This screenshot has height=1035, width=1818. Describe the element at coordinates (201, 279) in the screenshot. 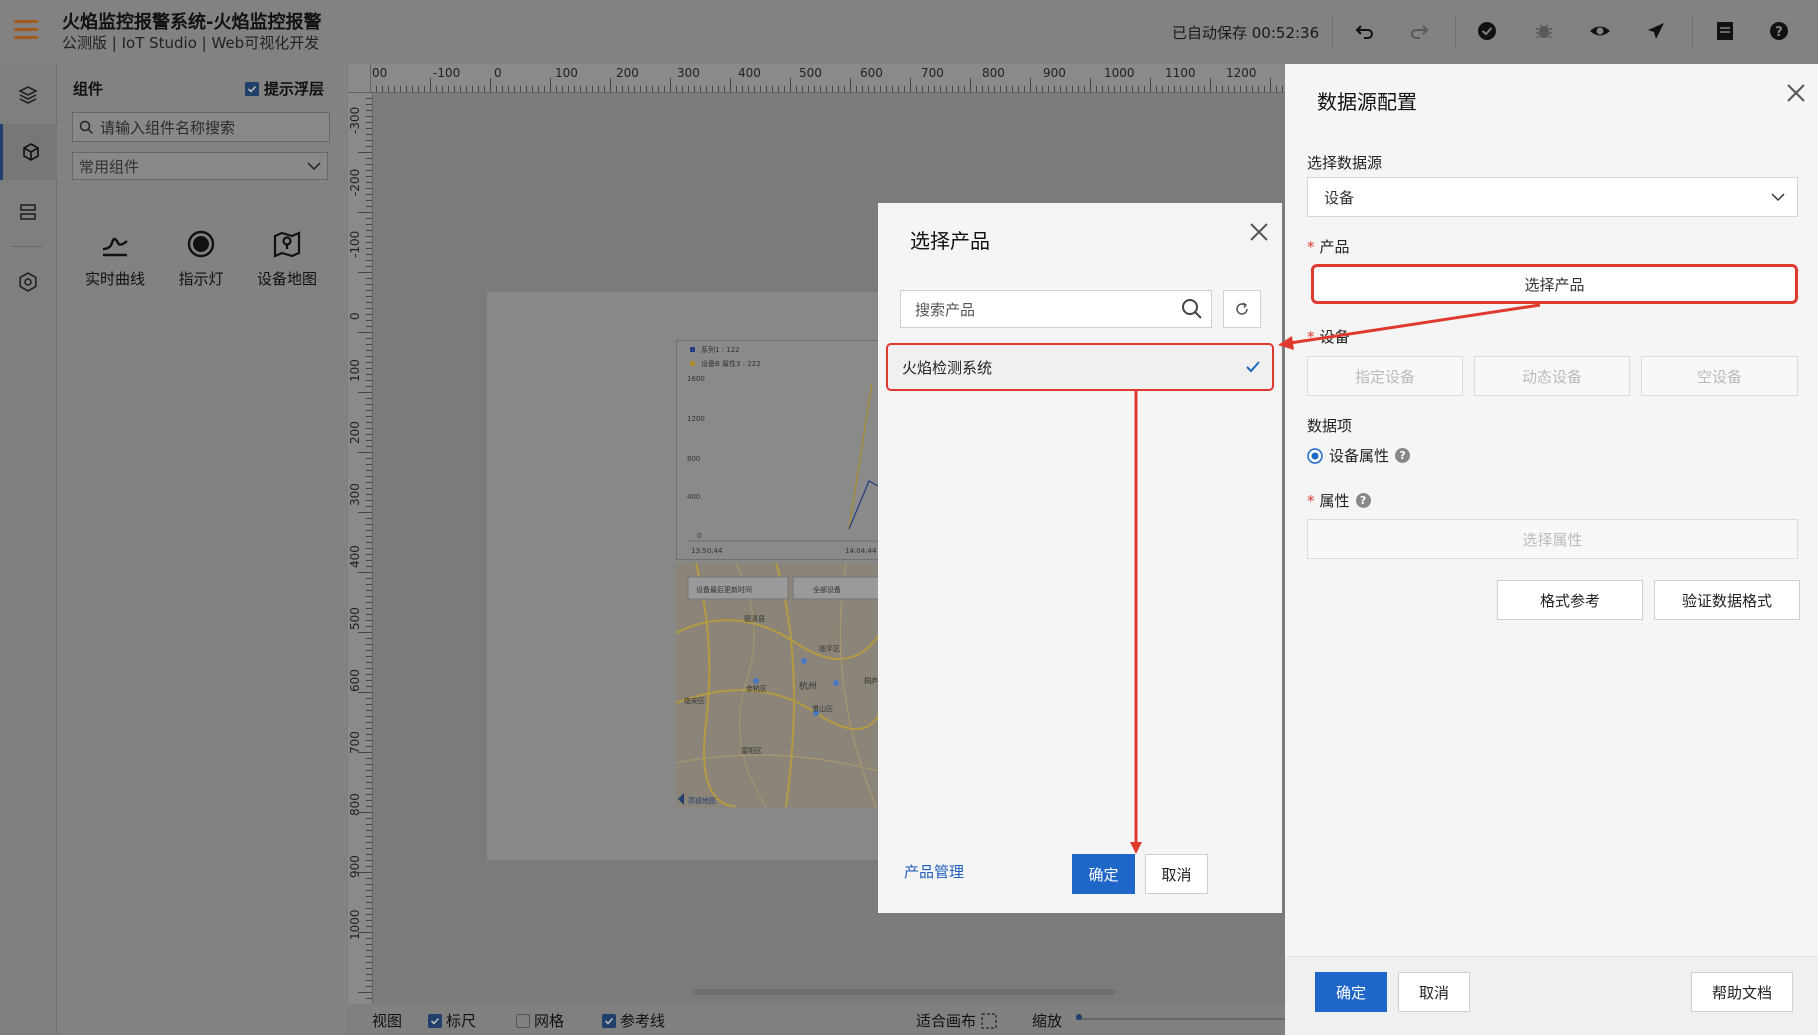

I see `component-label: 指示灯` at that location.